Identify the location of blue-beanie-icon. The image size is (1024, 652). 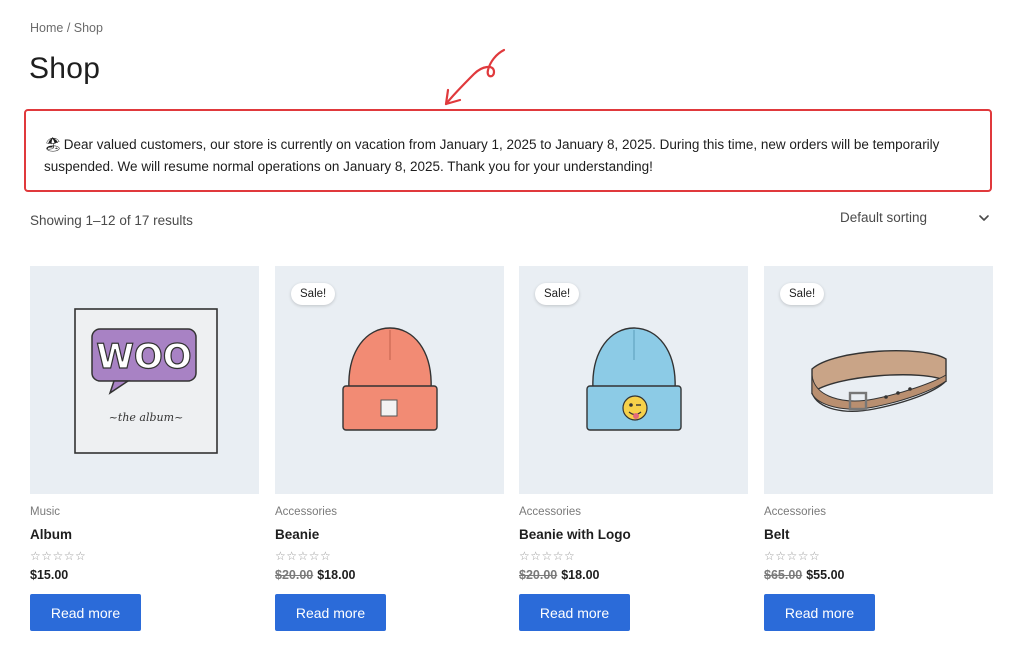
(633, 379).